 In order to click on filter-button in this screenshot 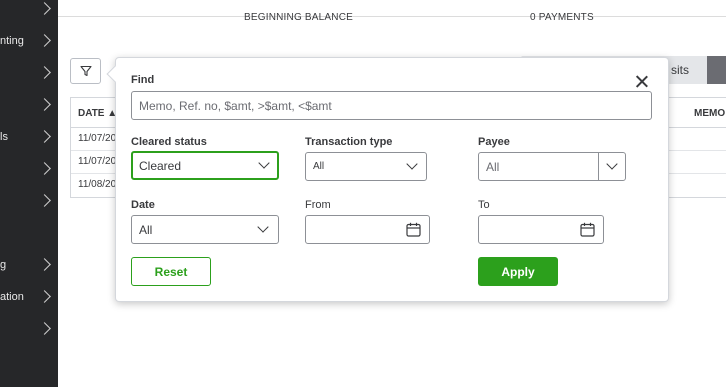, I will do `click(85, 71)`.